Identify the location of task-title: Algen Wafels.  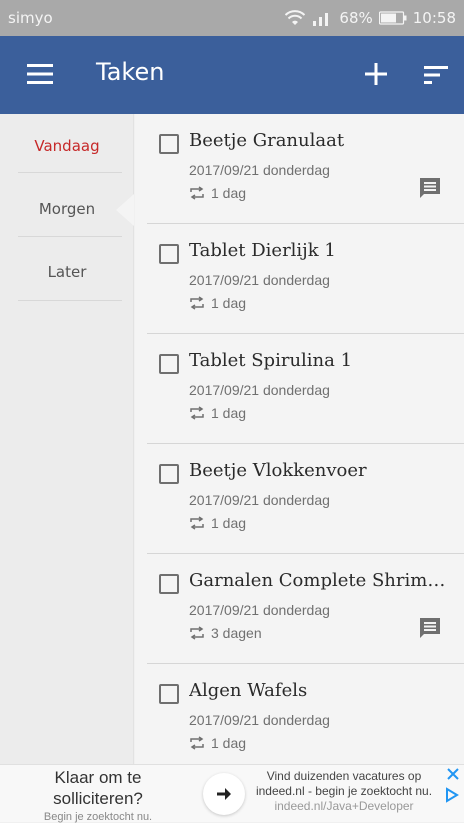
(248, 690).